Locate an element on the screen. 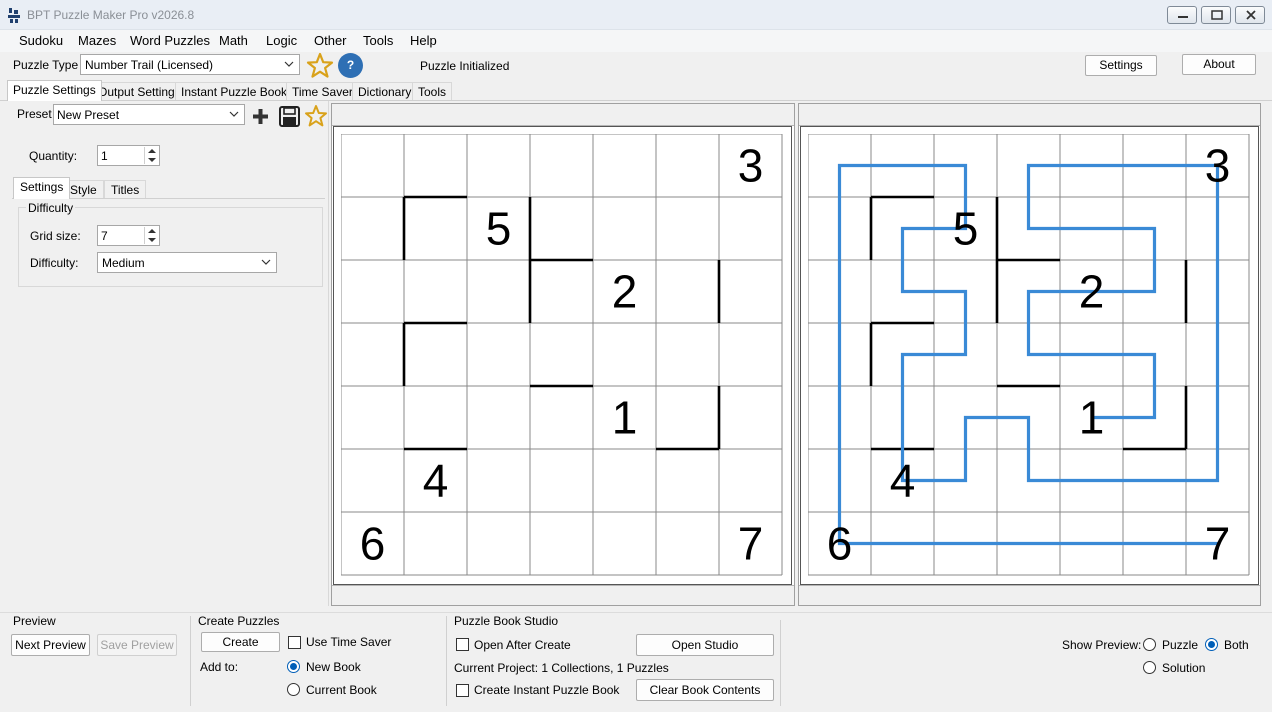 The height and width of the screenshot is (712, 1272). open-after-create-checkbox is located at coordinates (462, 644).